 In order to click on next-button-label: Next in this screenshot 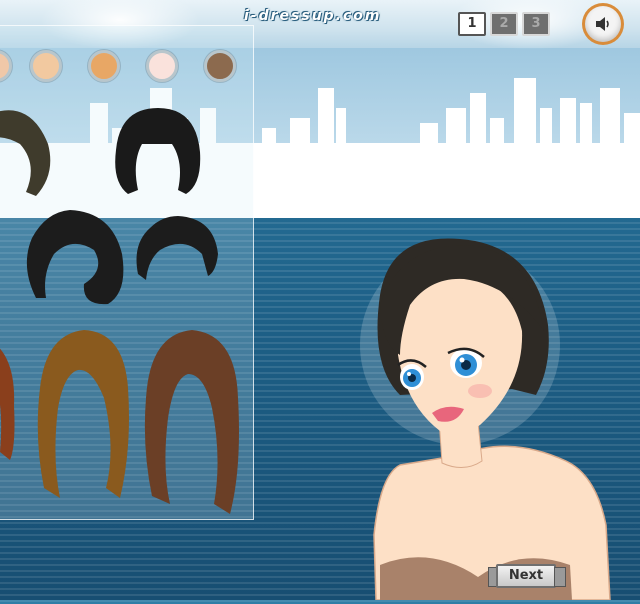, I will do `click(526, 576)`.